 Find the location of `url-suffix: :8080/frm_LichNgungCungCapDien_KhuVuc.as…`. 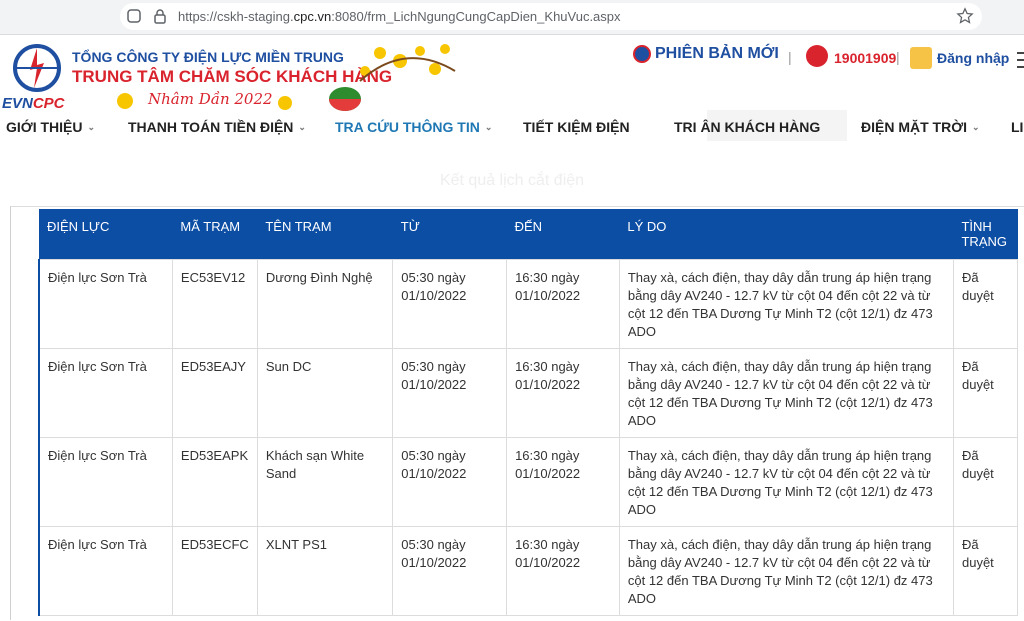

url-suffix: :8080/frm_LichNgungCungCapDien_KhuVuc.as… is located at coordinates (476, 16).